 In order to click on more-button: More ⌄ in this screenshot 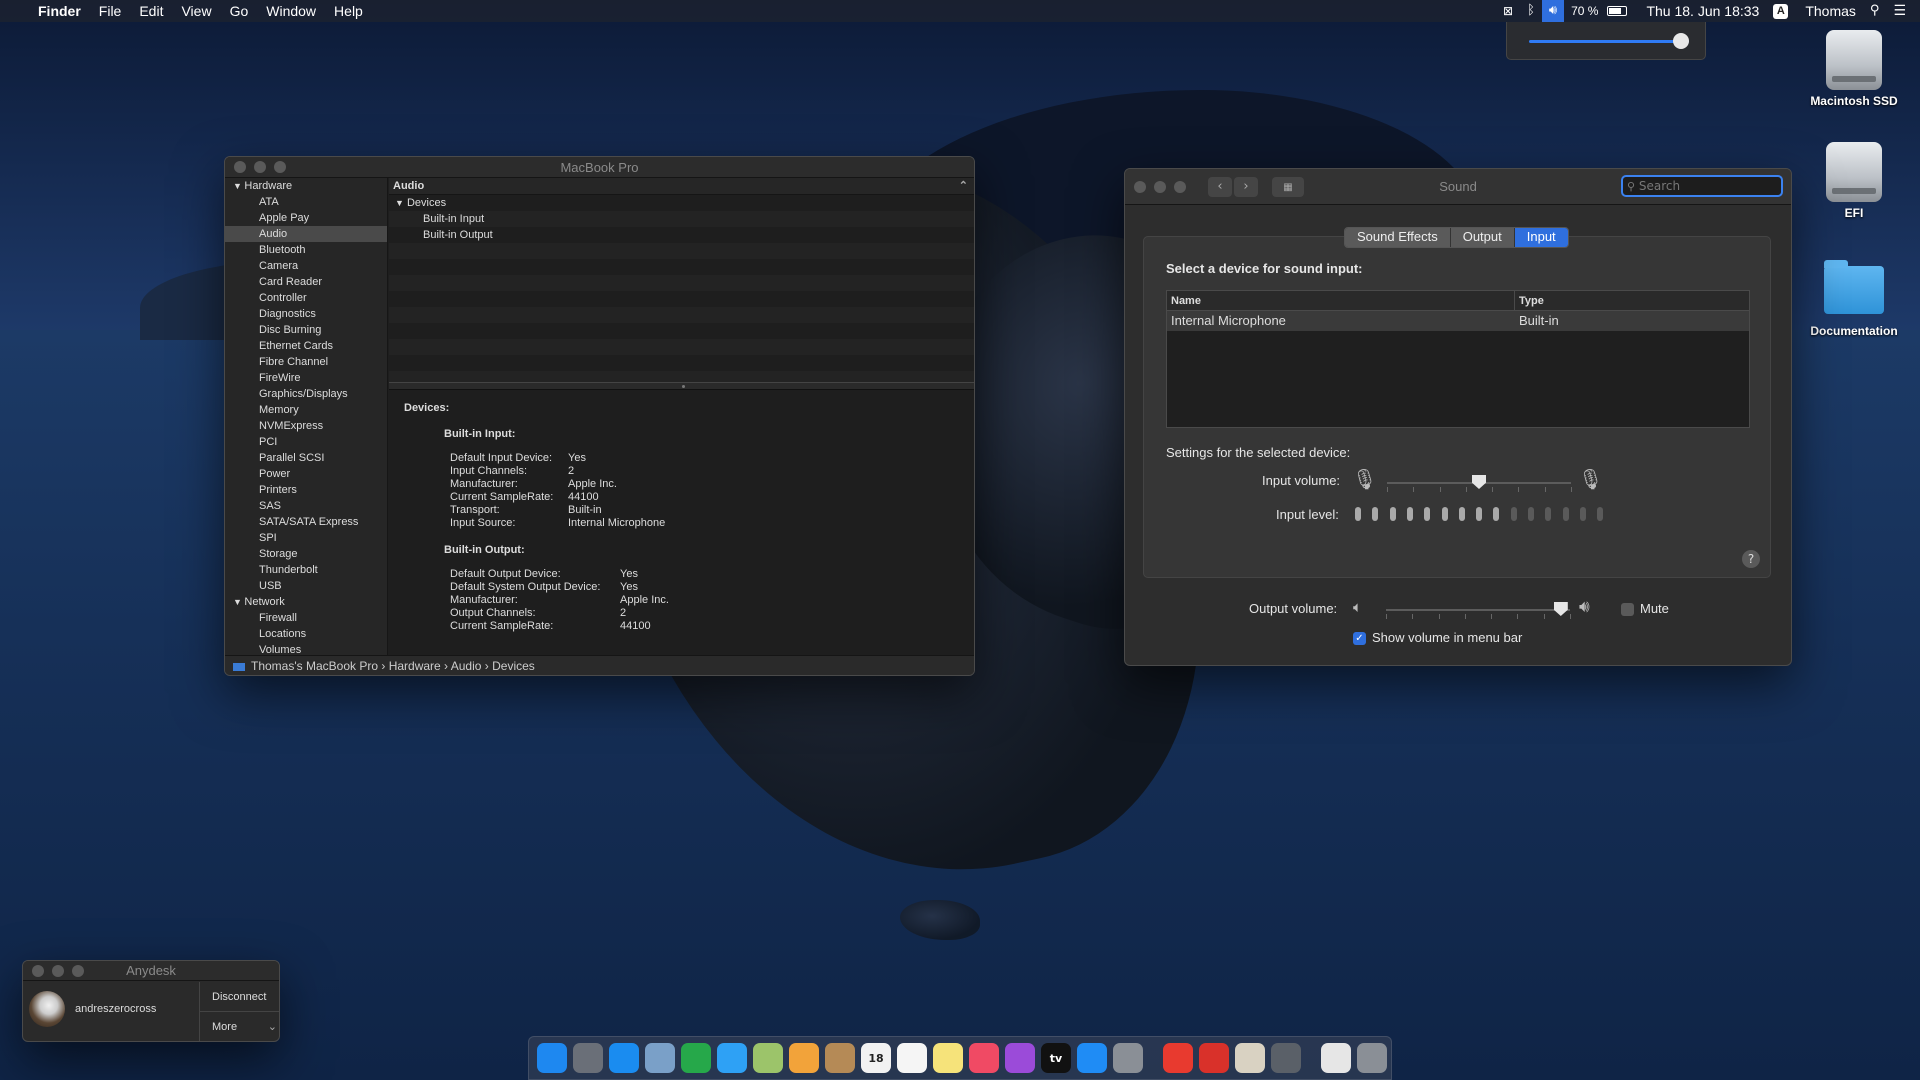, I will do `click(239, 1026)`.